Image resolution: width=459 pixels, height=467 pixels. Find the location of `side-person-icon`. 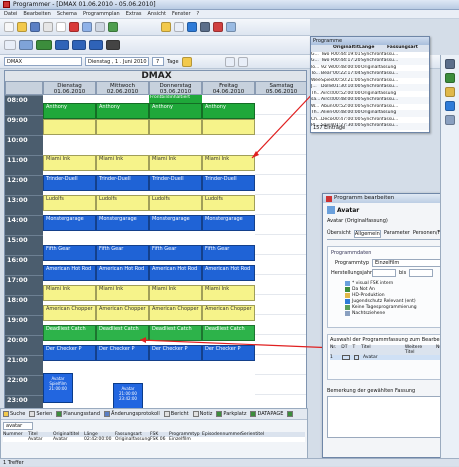

side-person-icon is located at coordinates (450, 64).